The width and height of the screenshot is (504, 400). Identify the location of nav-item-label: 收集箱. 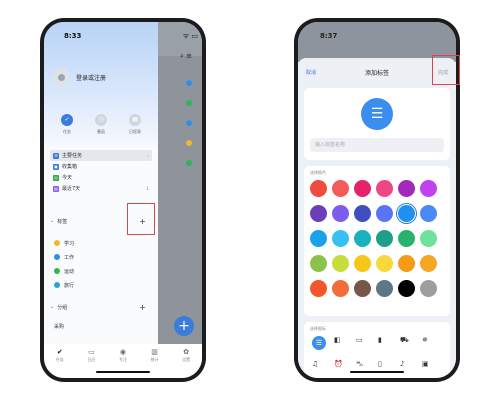
(70, 167).